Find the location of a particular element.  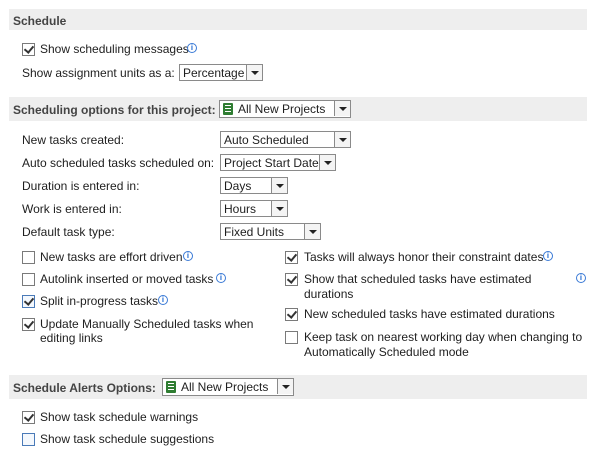

schedule-alerts-project-dropdown: All New Projects is located at coordinates (228, 387).